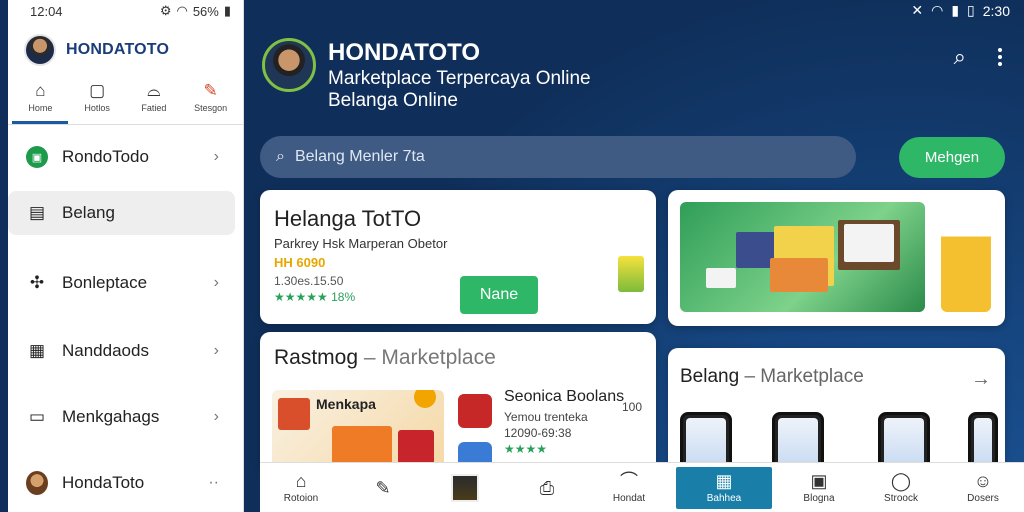  Describe the element at coordinates (361, 243) in the screenshot. I see `card-subtitle: Parkrey Hsk Marperan Obetor` at that location.